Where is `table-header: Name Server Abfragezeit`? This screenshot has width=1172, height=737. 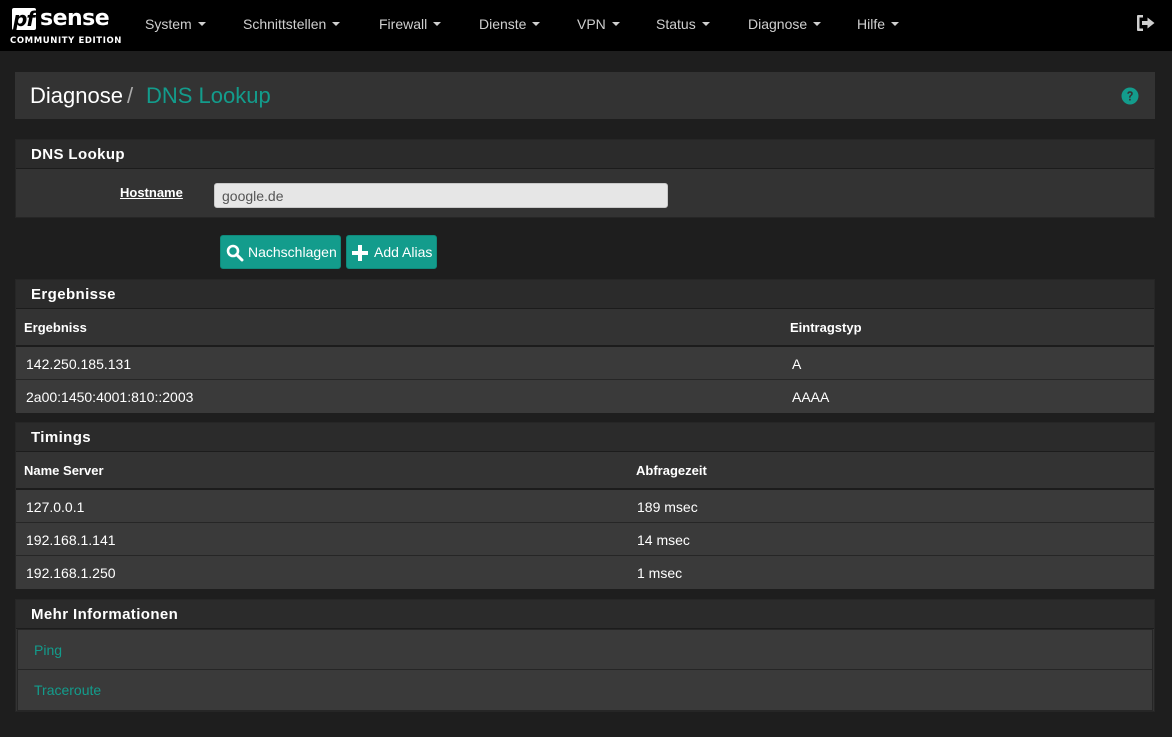 table-header: Name Server Abfragezeit is located at coordinates (585, 471).